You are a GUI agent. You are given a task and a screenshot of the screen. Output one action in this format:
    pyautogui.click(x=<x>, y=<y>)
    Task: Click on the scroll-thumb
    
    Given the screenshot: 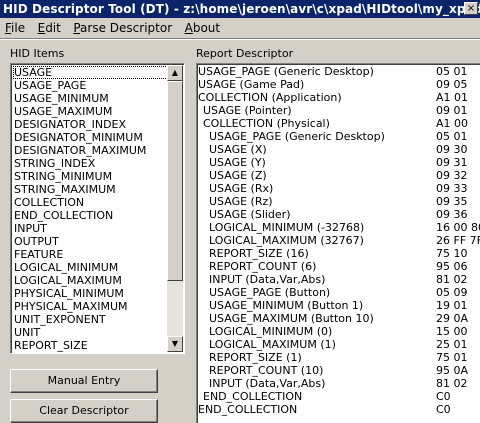 What is the action you would take?
    pyautogui.click(x=175, y=181)
    